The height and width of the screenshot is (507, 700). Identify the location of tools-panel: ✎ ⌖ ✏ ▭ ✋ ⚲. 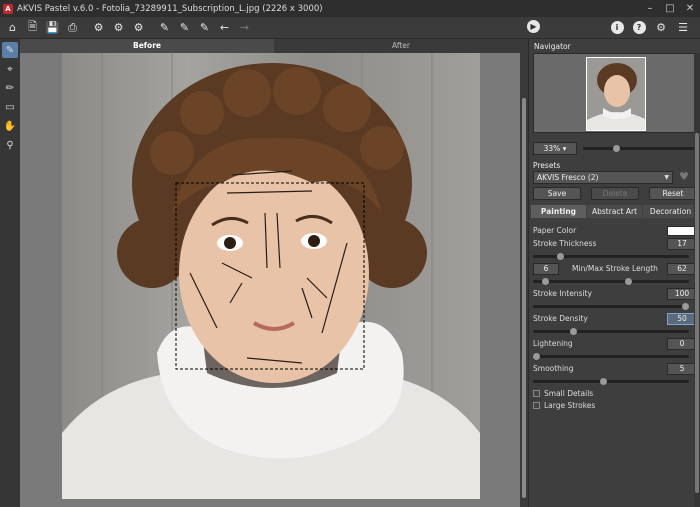
(10, 273).